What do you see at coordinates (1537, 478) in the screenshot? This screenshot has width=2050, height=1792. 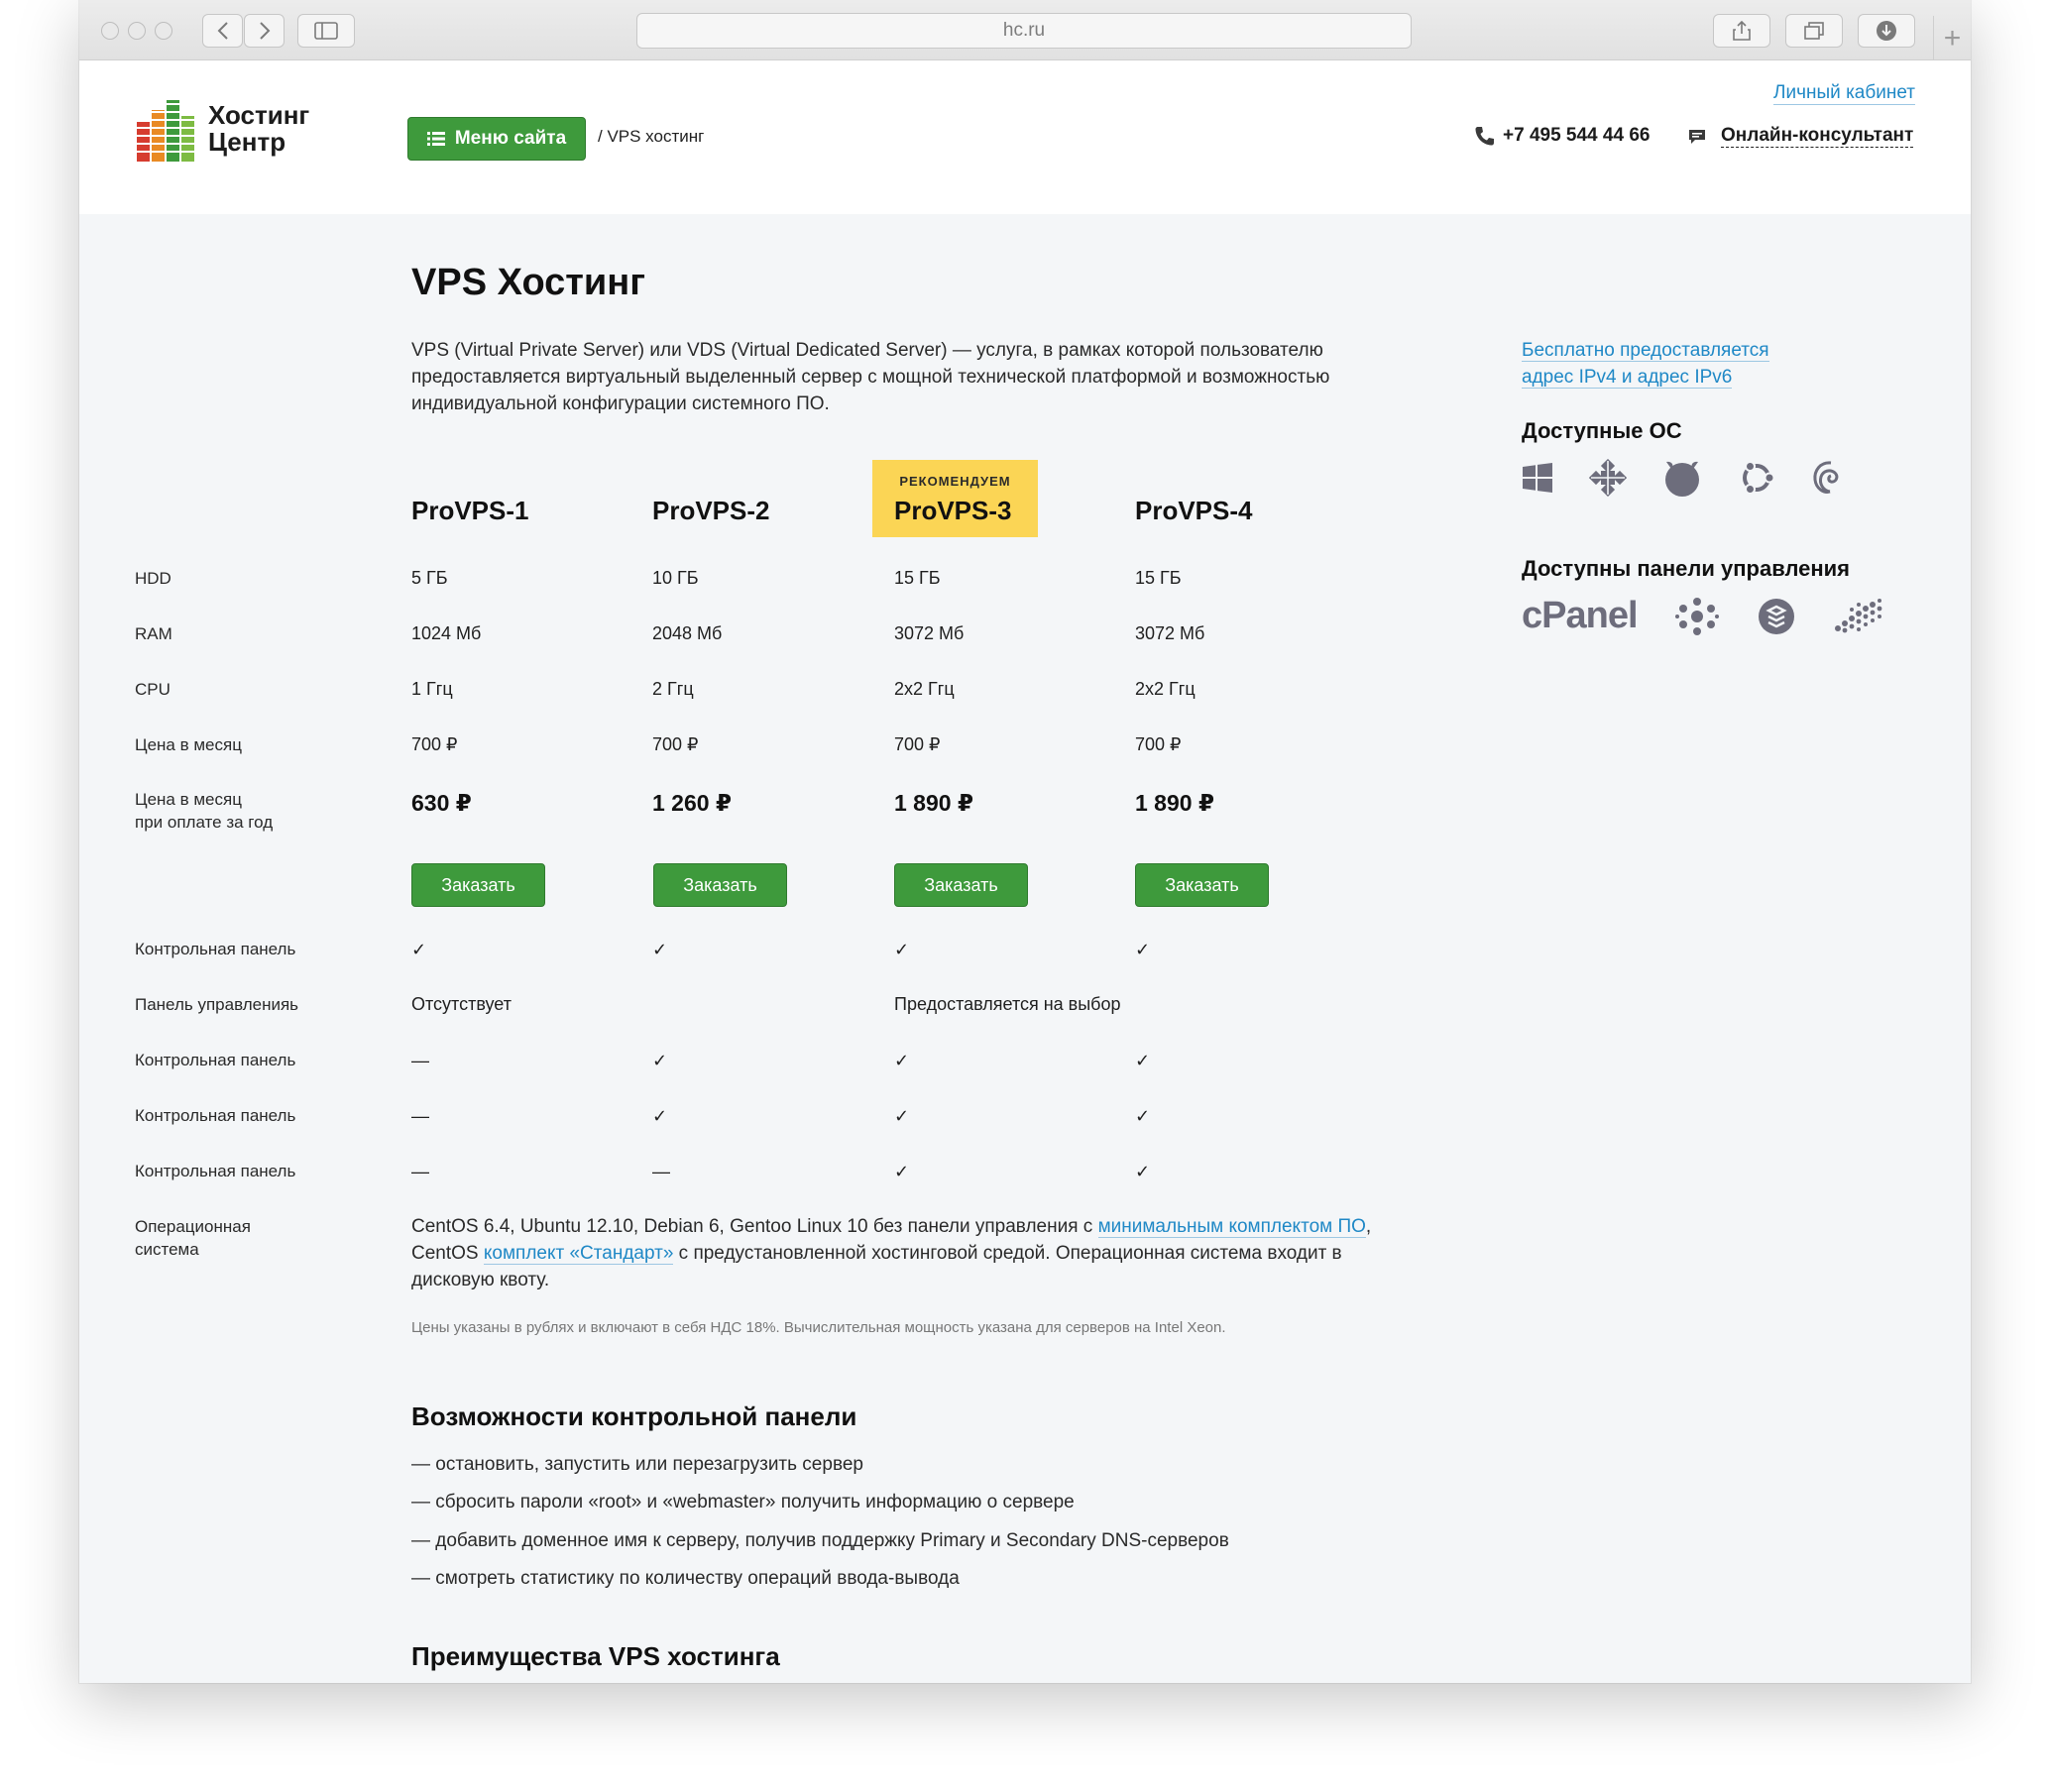 I see `windows-icon` at bounding box center [1537, 478].